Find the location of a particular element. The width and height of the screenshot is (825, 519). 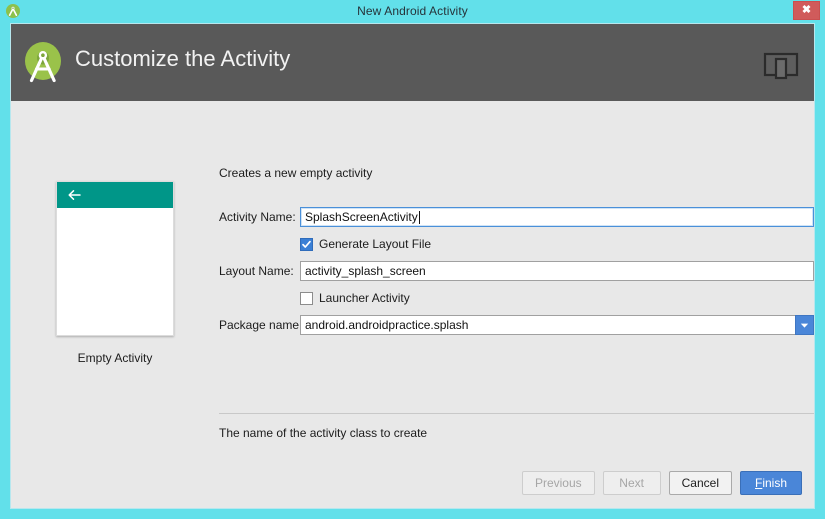

activity-preview: Empty Activity is located at coordinates (118, 273).